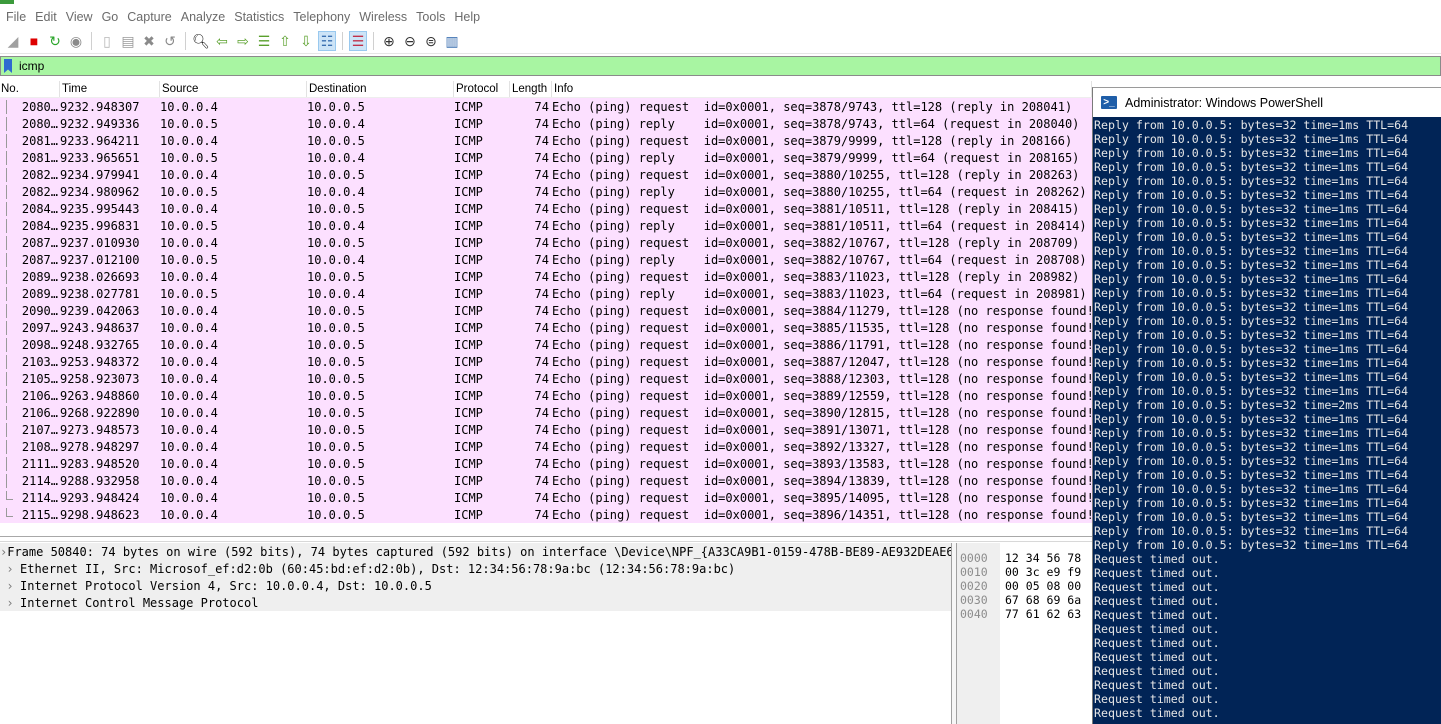  What do you see at coordinates (433, 17) in the screenshot?
I see `menu-tools: Tools` at bounding box center [433, 17].